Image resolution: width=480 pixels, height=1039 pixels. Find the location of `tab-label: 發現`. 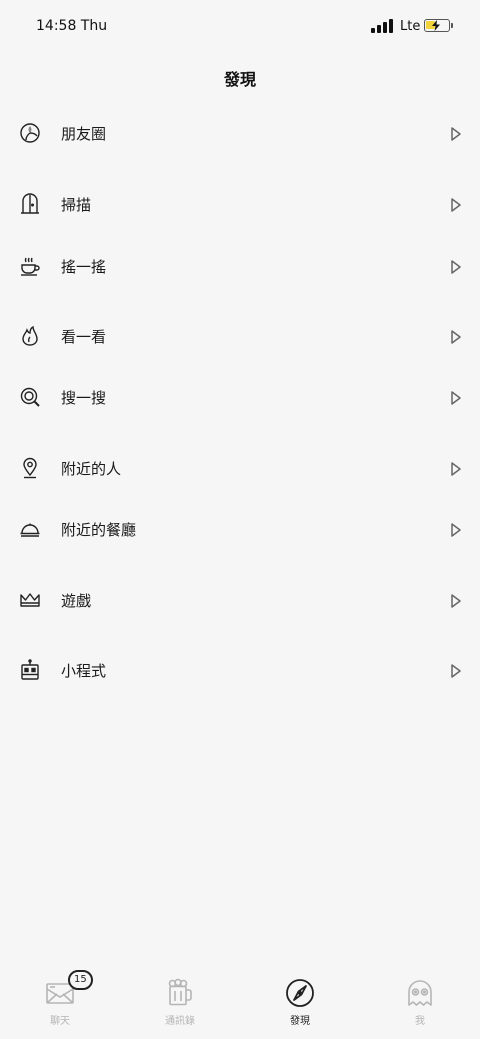

tab-label: 發現 is located at coordinates (300, 1021).